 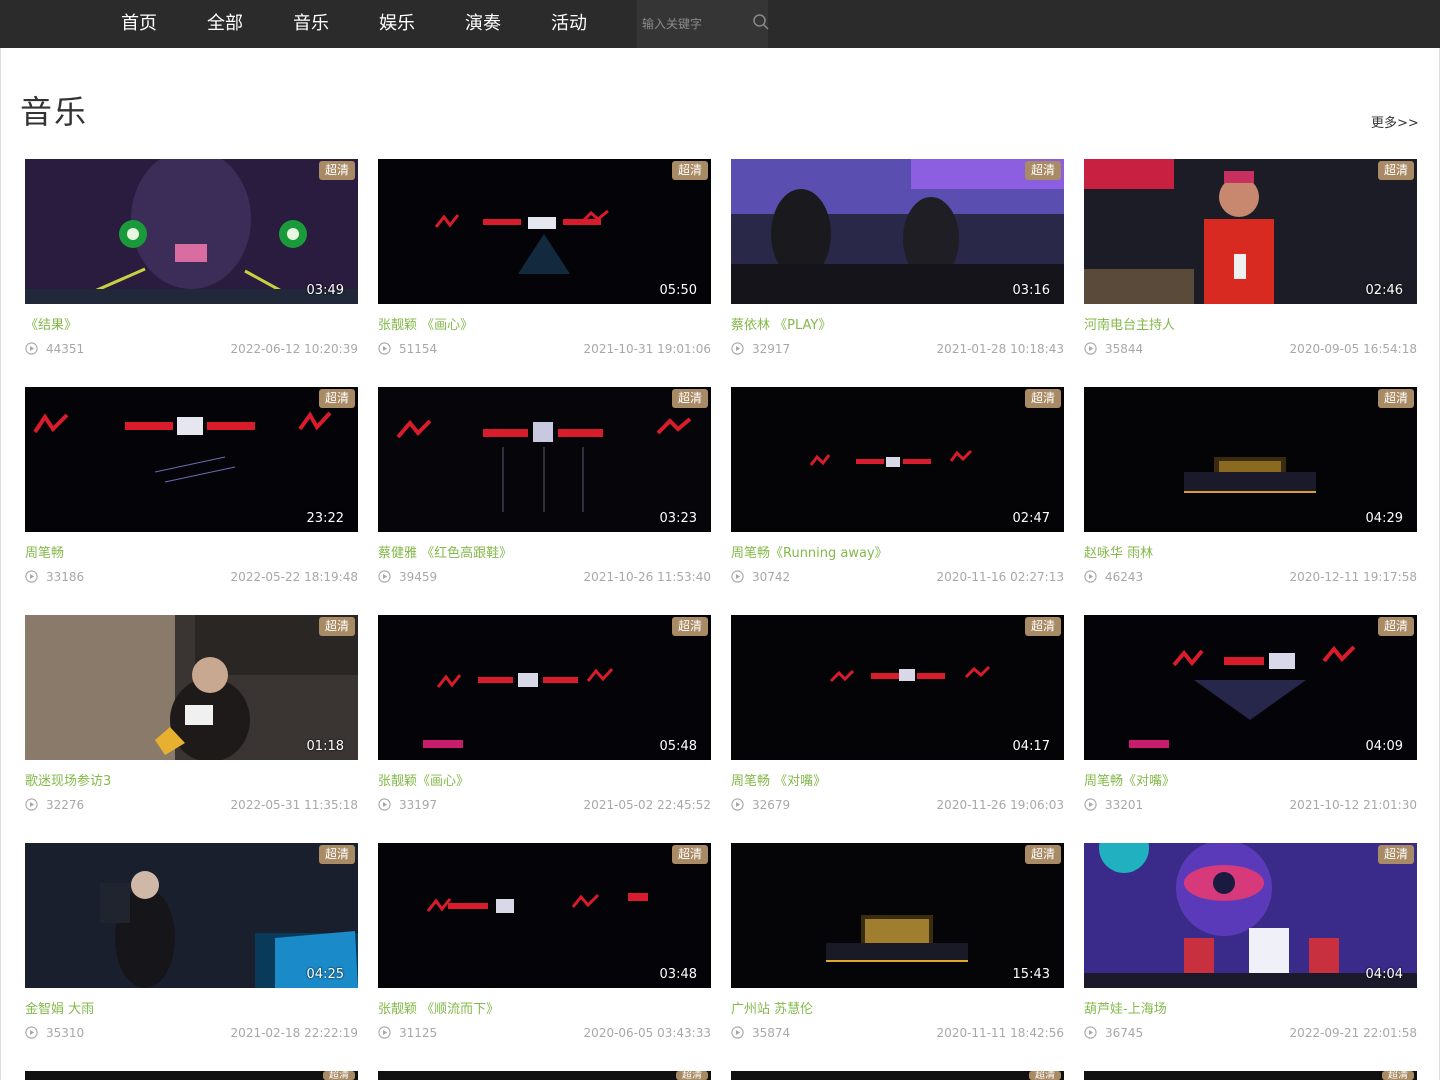 What do you see at coordinates (294, 1033) in the screenshot?
I see `publish-date: 2021-02-18 22:22:19` at bounding box center [294, 1033].